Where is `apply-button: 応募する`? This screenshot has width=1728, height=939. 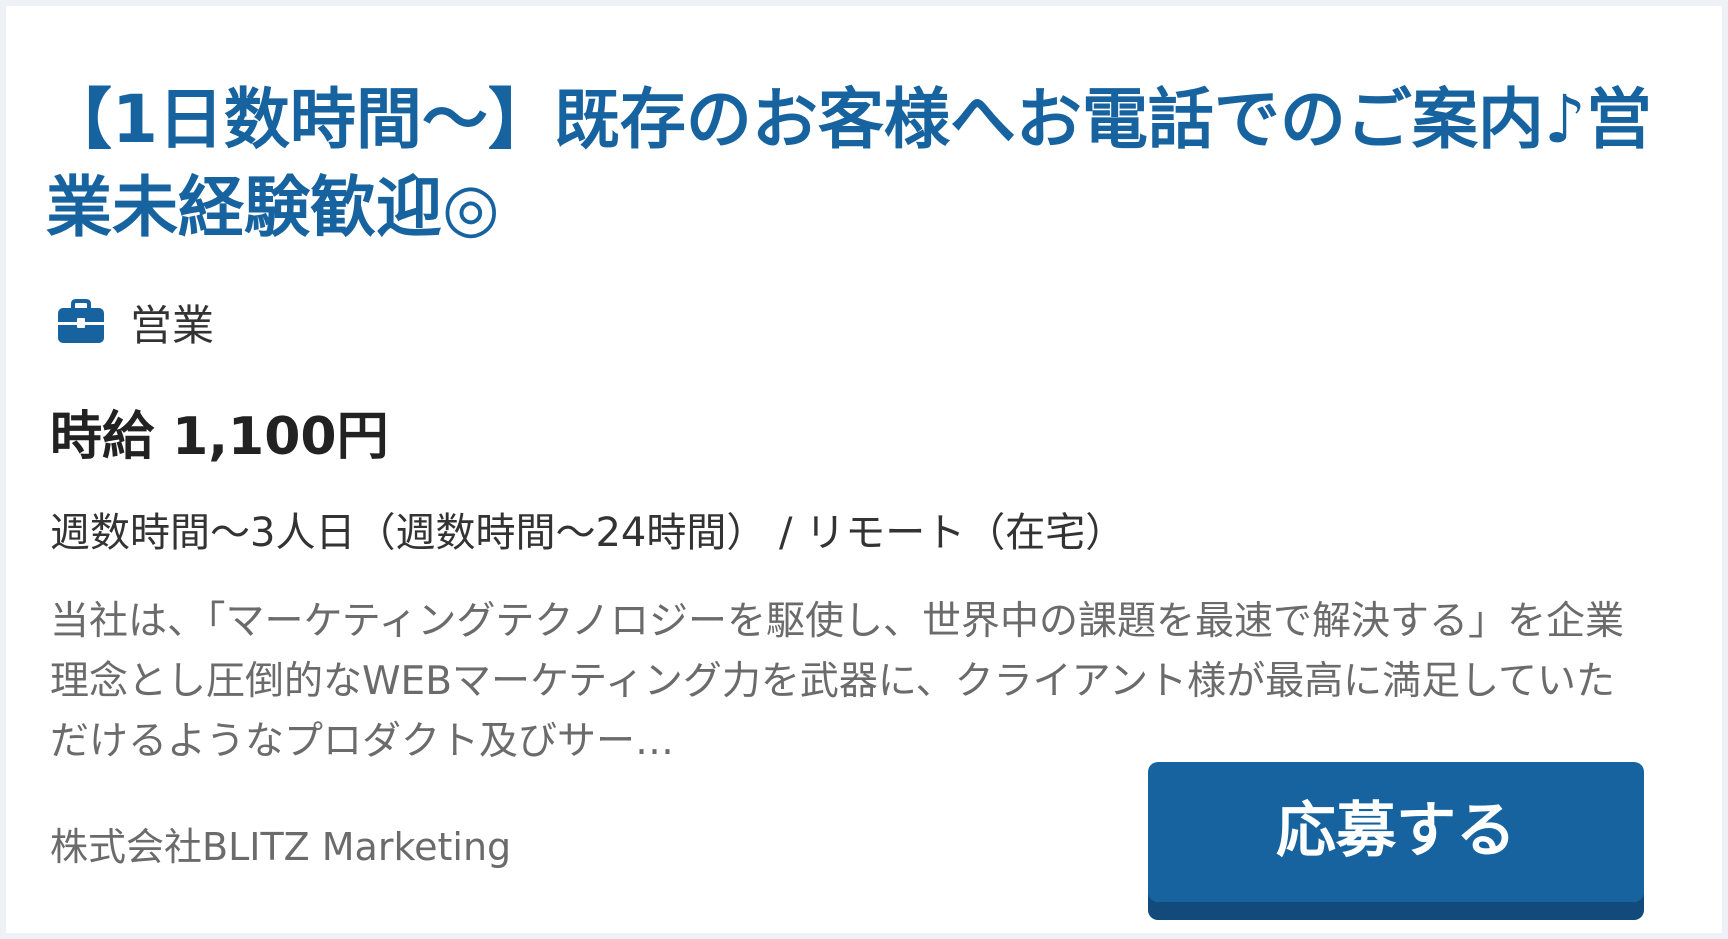
apply-button: 応募する is located at coordinates (1396, 832).